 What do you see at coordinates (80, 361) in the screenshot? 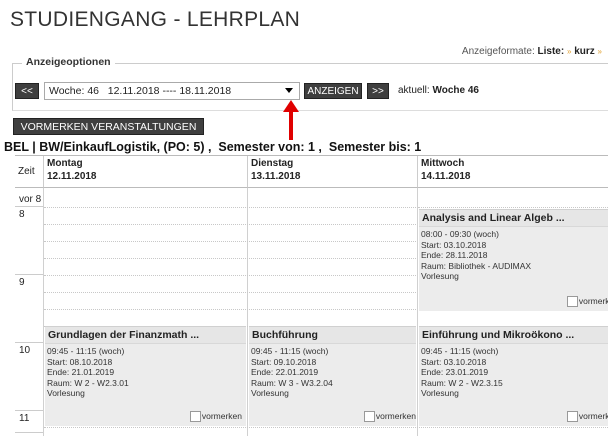
I see `event-start: Start: 08.10.2018` at bounding box center [80, 361].